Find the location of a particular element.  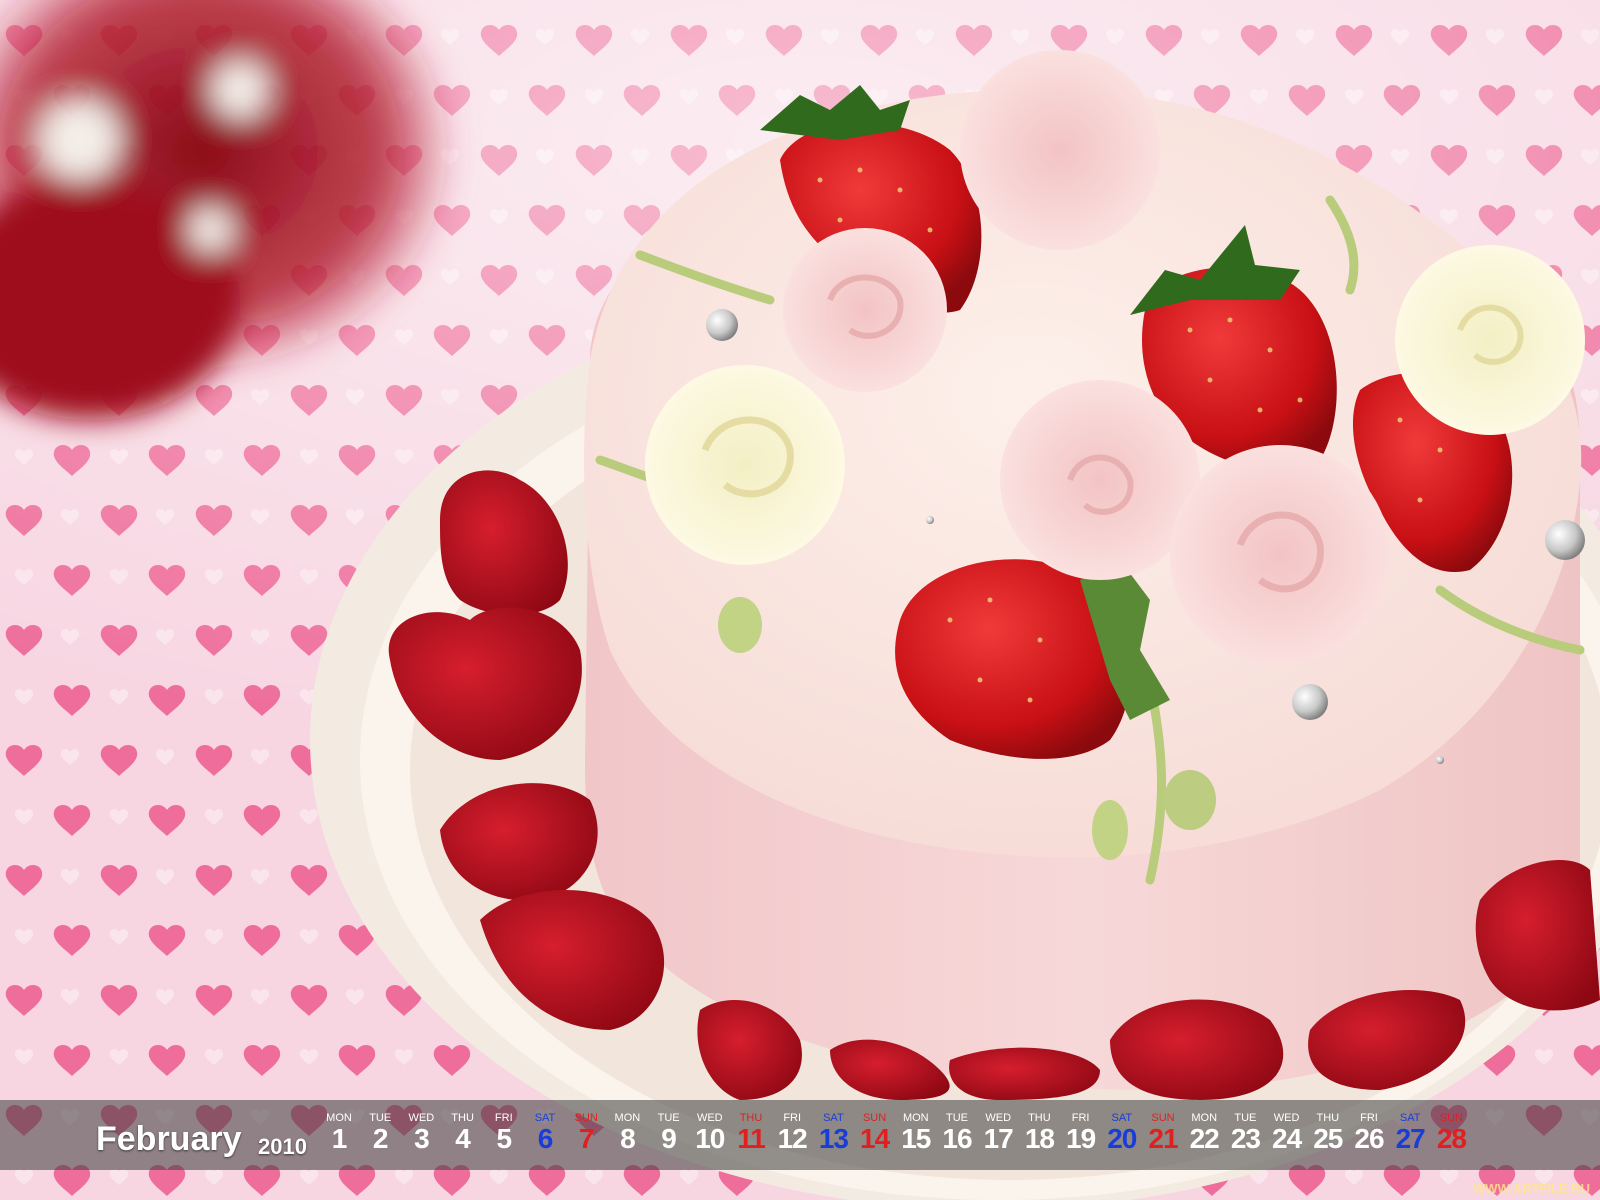

calendar-day: SUN 7 is located at coordinates (586, 1133).